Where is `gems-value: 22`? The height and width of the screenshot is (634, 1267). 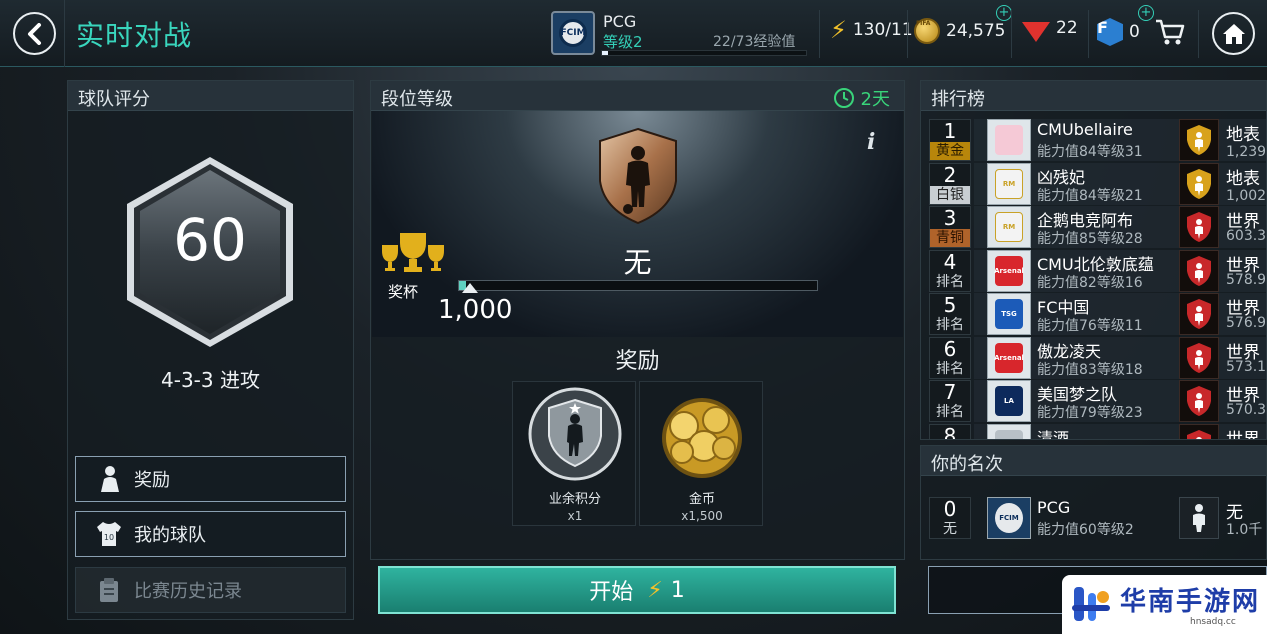 gems-value: 22 is located at coordinates (1067, 28).